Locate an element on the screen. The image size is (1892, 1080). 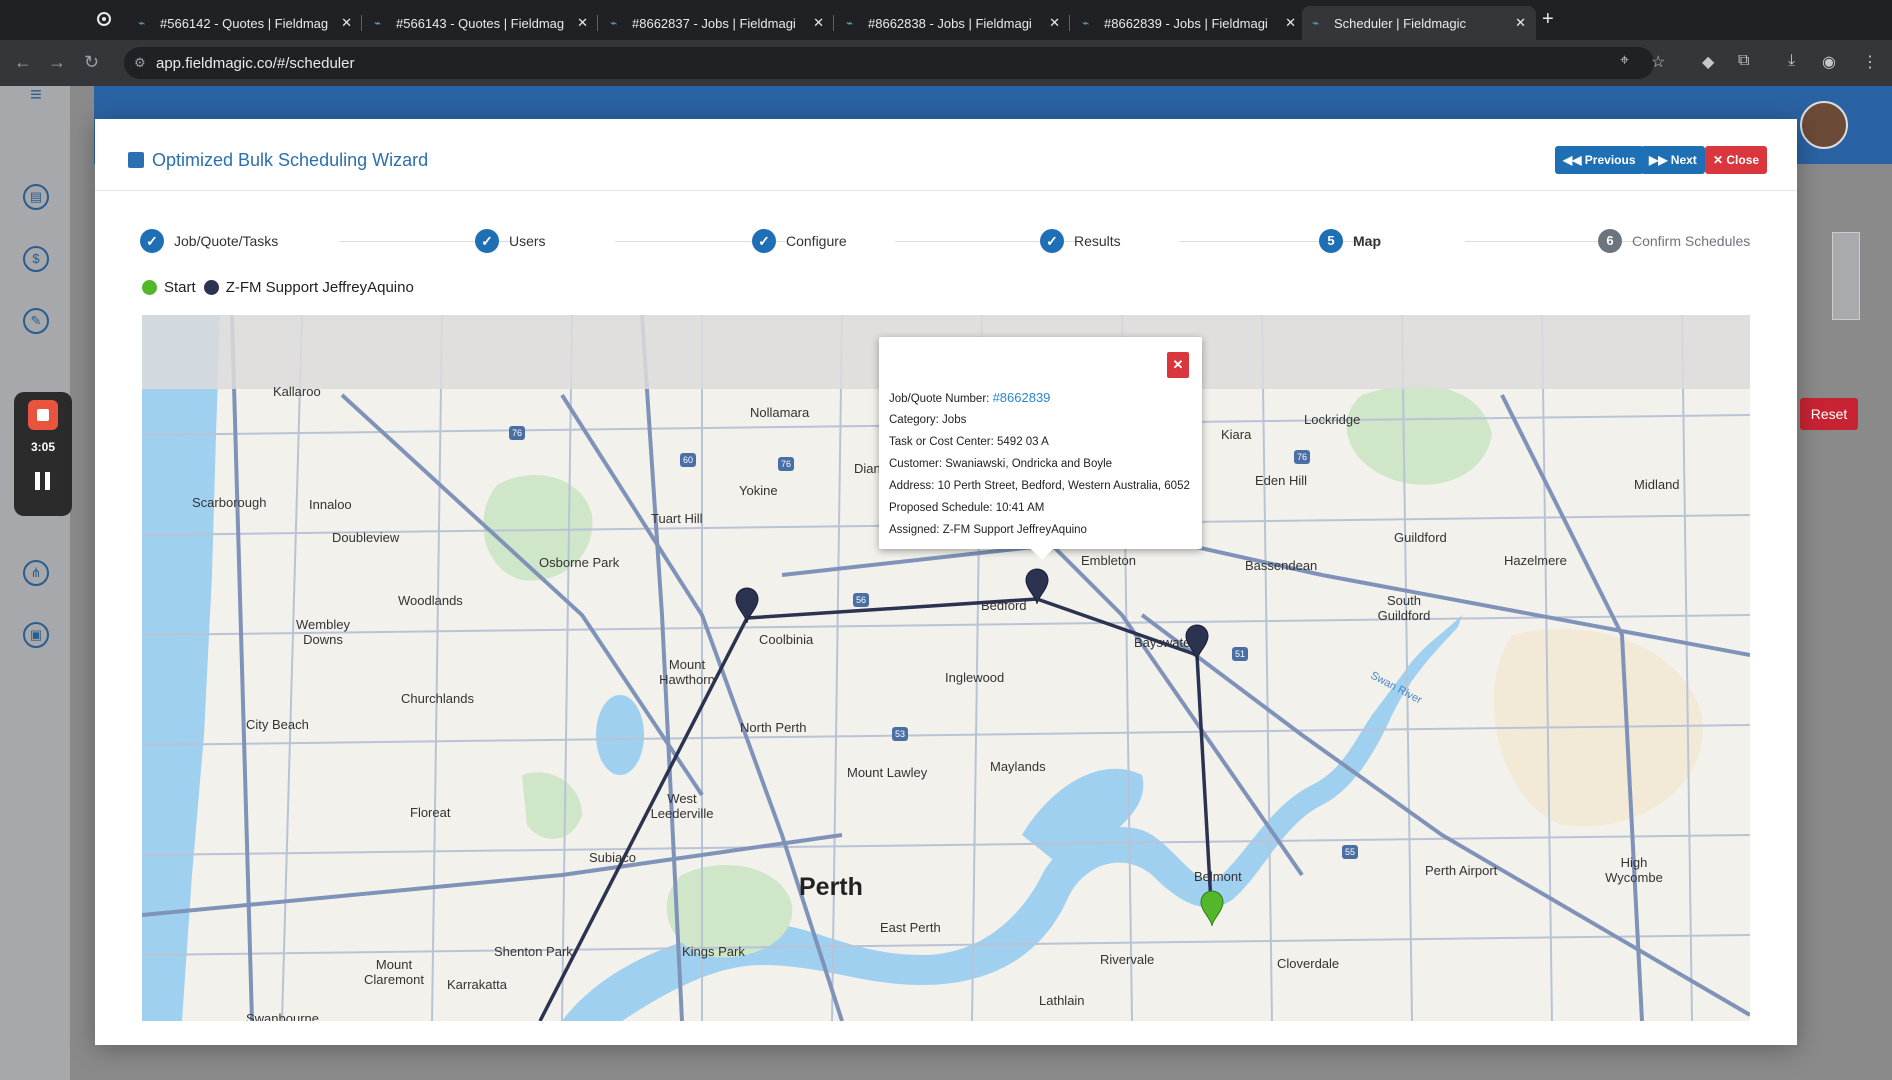
menu-kebab-icon: ⋮ is located at coordinates (1870, 62).